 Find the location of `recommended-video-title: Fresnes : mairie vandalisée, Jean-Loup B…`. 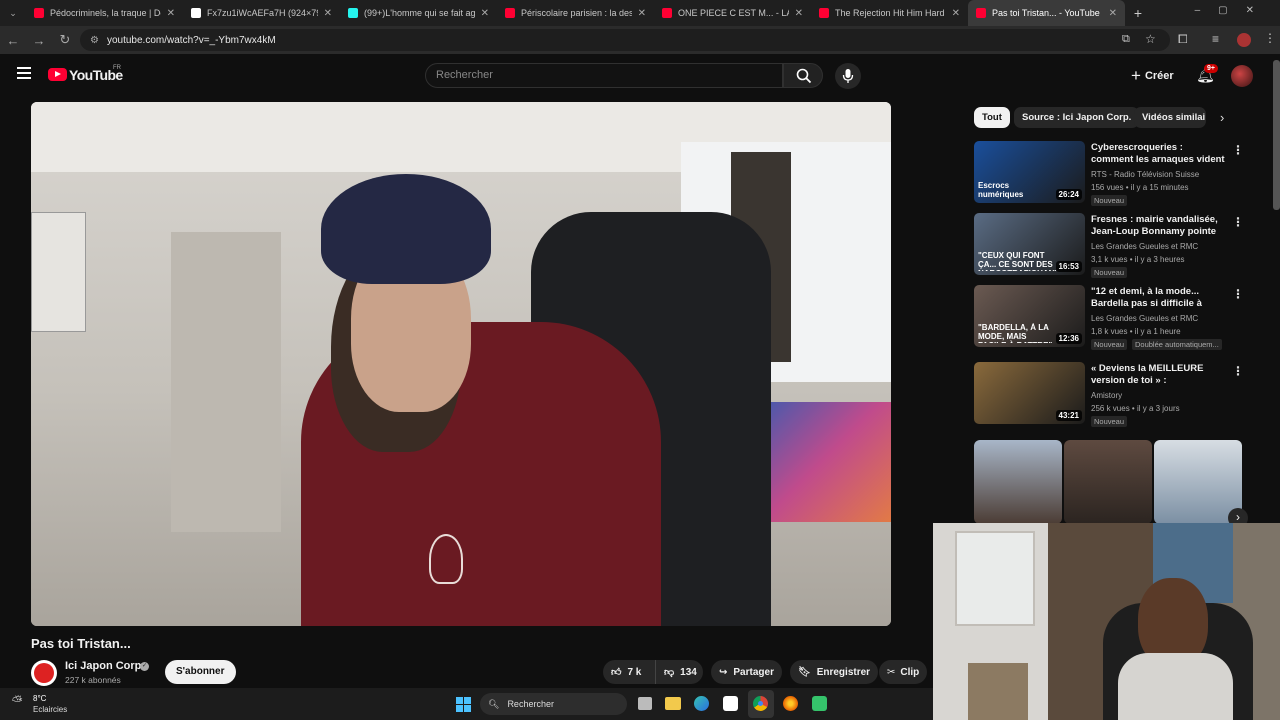

recommended-video-title: Fresnes : mairie vandalisée, Jean-Loup B… is located at coordinates (1158, 226).